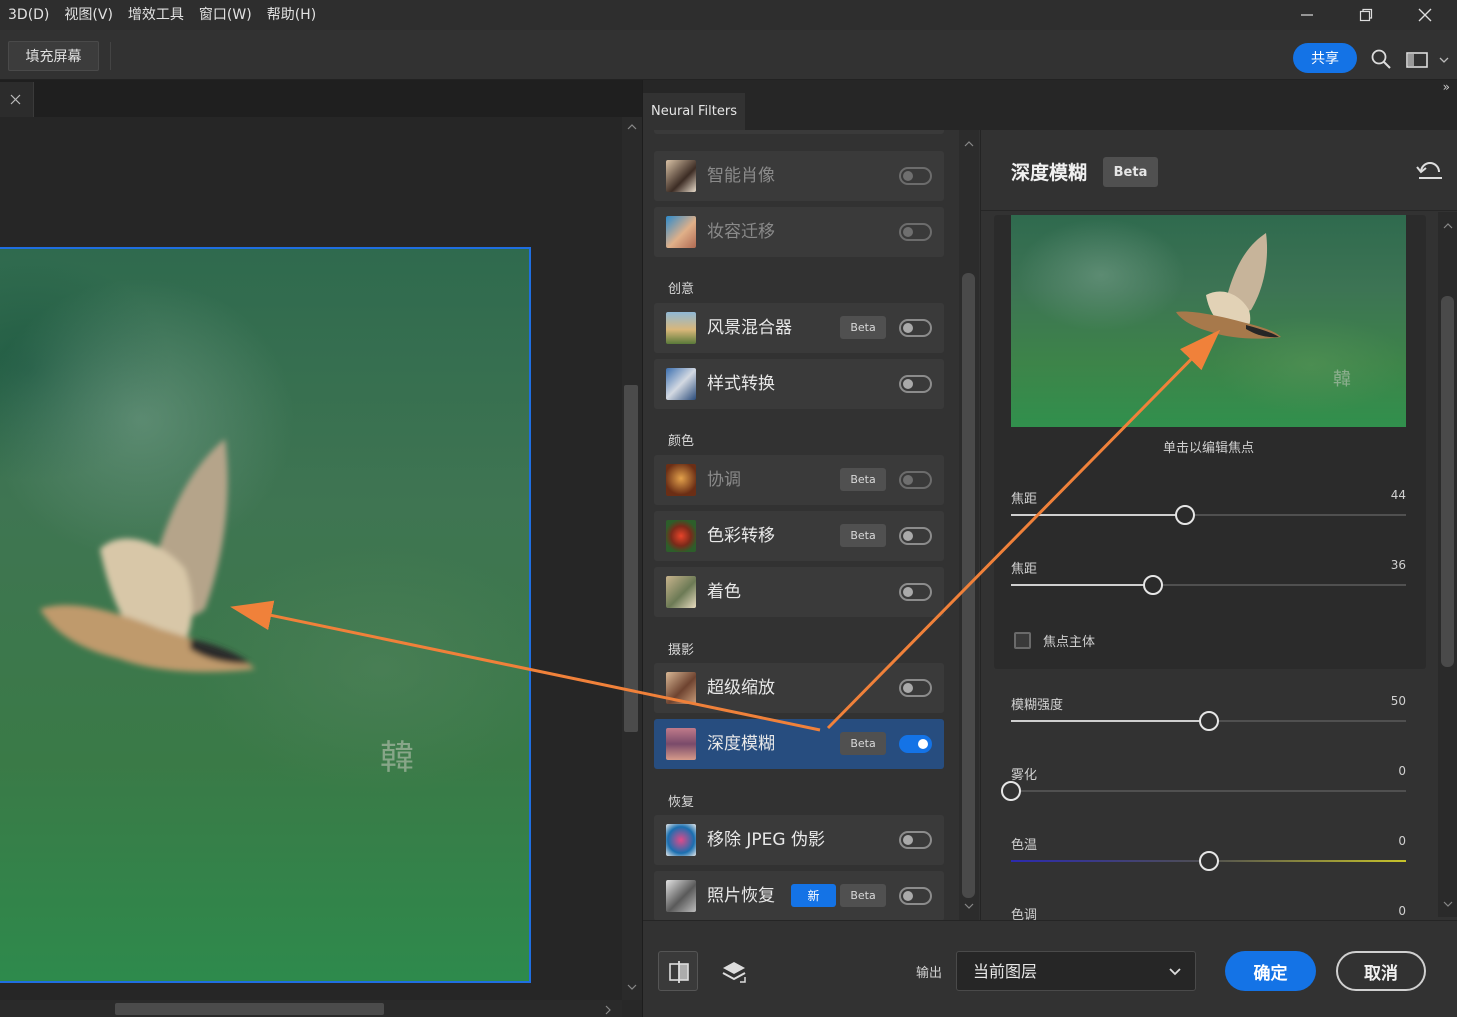 The width and height of the screenshot is (1457, 1017). Describe the element at coordinates (1270, 971) in the screenshot. I see `ok-button: 确定` at that location.